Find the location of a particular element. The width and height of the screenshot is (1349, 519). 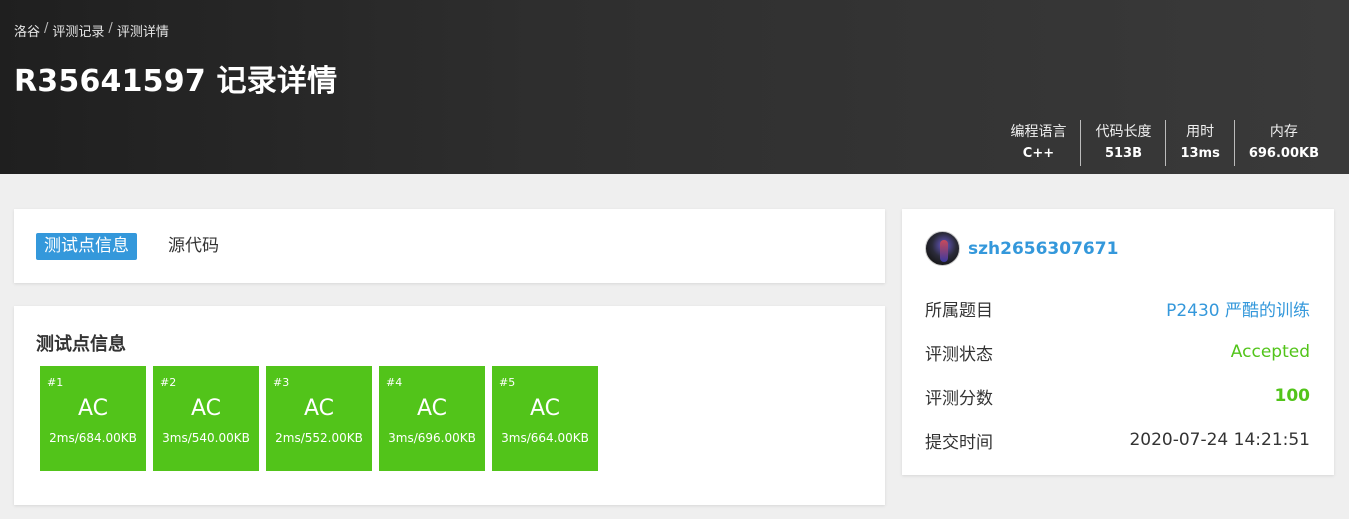

info-row-submit-time: 提交时间 2020-07-24 14:21:51 is located at coordinates (1117, 440).